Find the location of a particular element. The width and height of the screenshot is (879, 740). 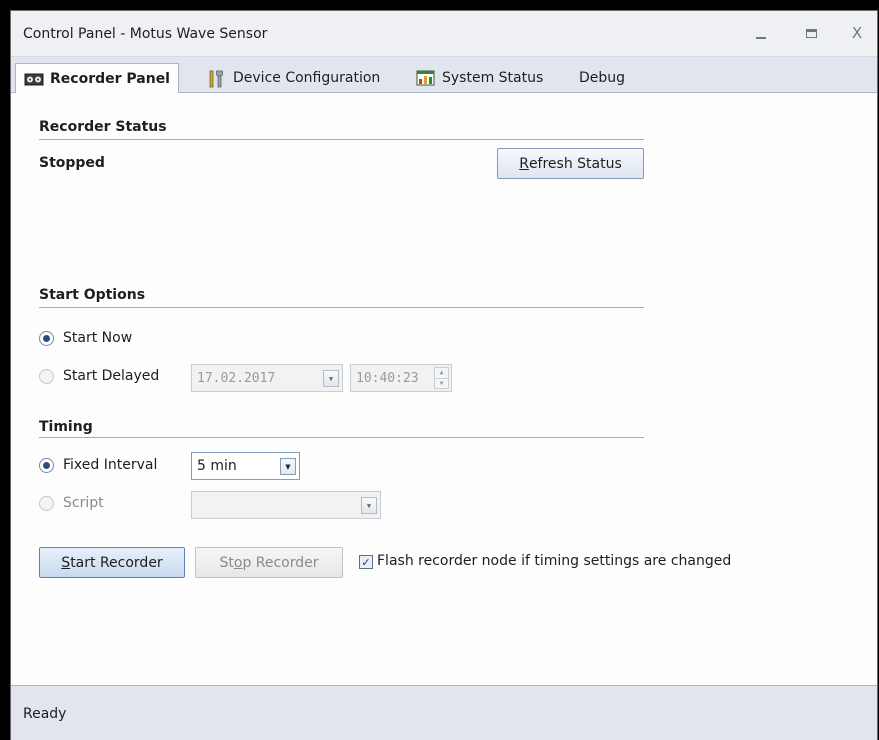

script-select: ▼ is located at coordinates (286, 505).